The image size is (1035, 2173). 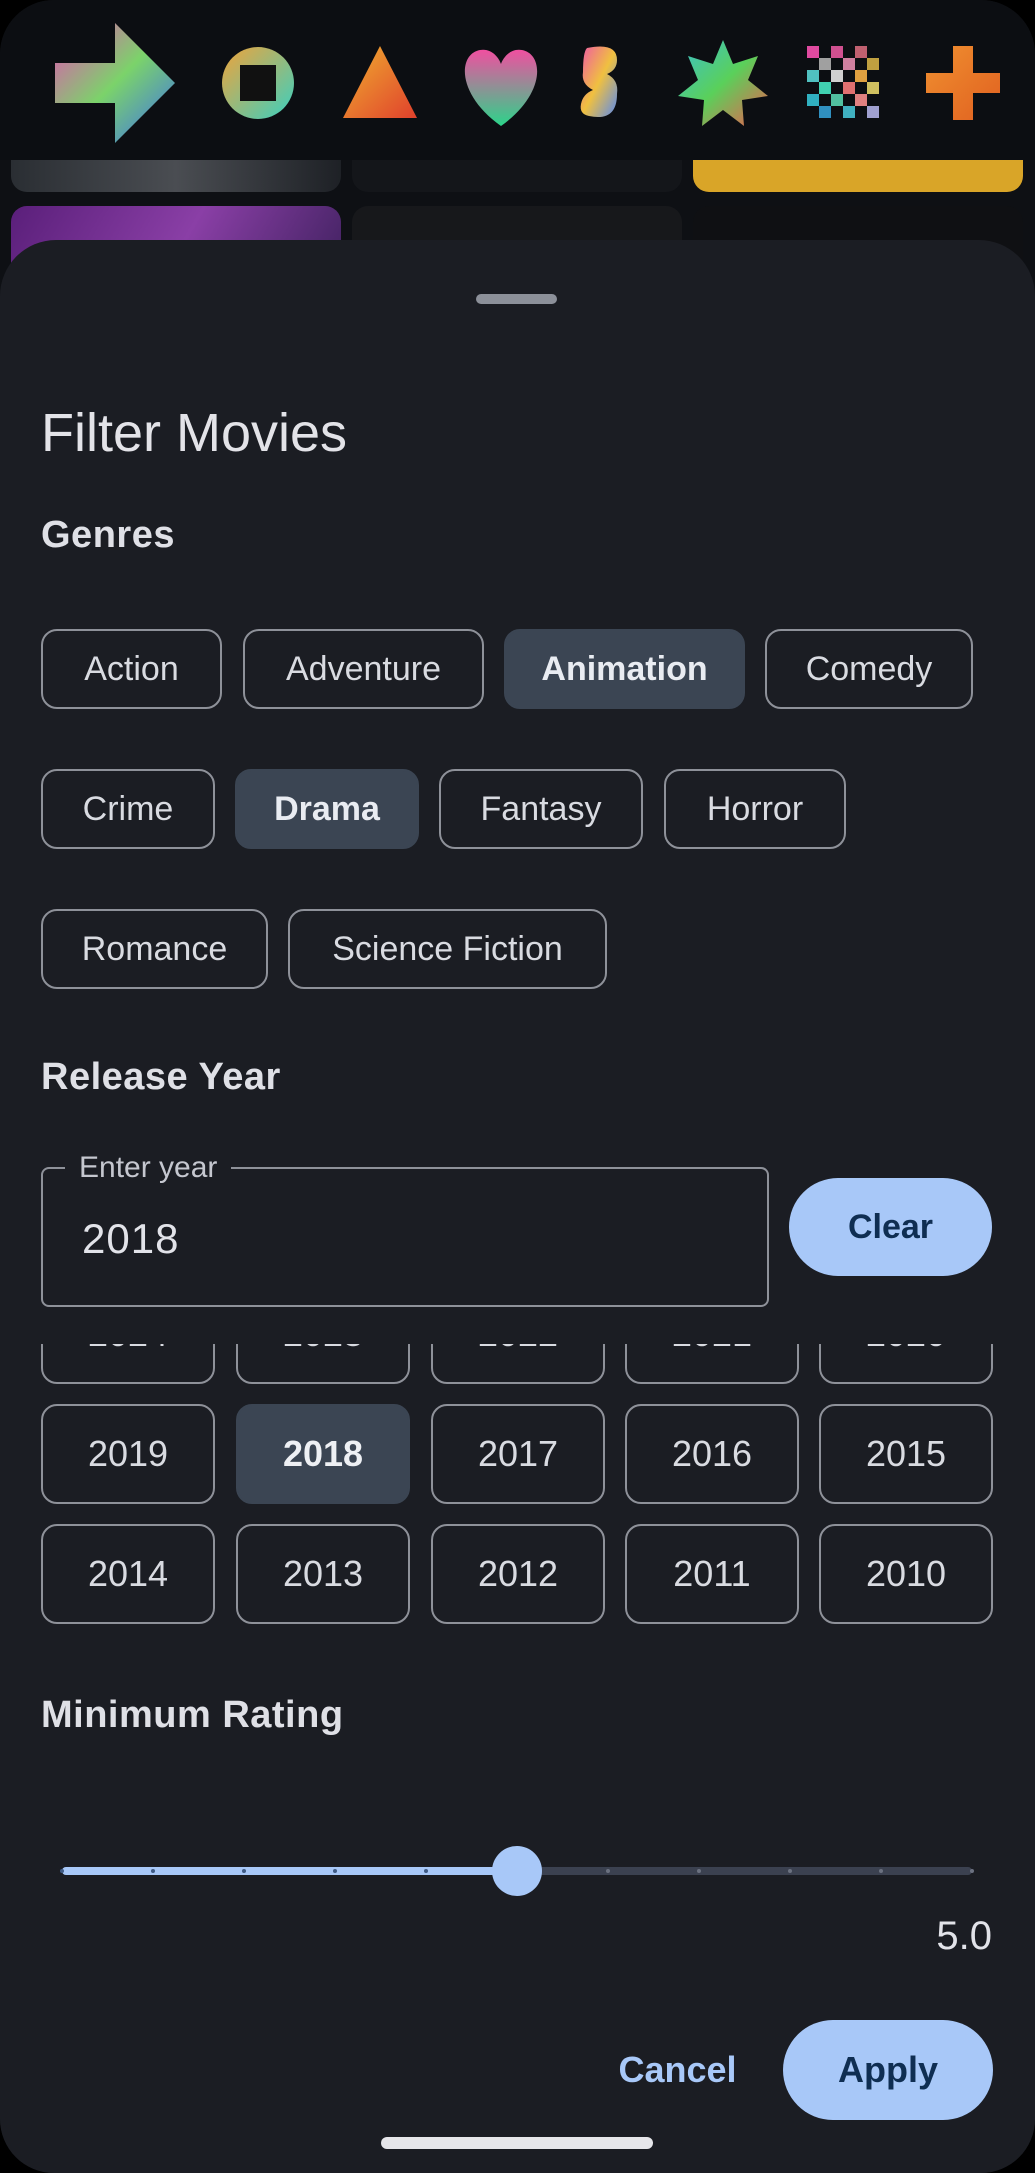 What do you see at coordinates (964, 1936) in the screenshot?
I see `rating-value: 5.0` at bounding box center [964, 1936].